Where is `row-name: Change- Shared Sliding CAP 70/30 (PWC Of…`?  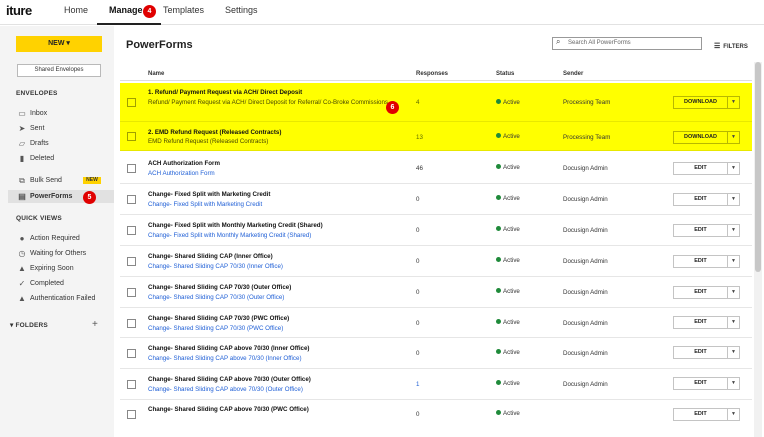
row-name: Change- Shared Sliding CAP 70/30 (PWC Of… is located at coordinates (218, 318).